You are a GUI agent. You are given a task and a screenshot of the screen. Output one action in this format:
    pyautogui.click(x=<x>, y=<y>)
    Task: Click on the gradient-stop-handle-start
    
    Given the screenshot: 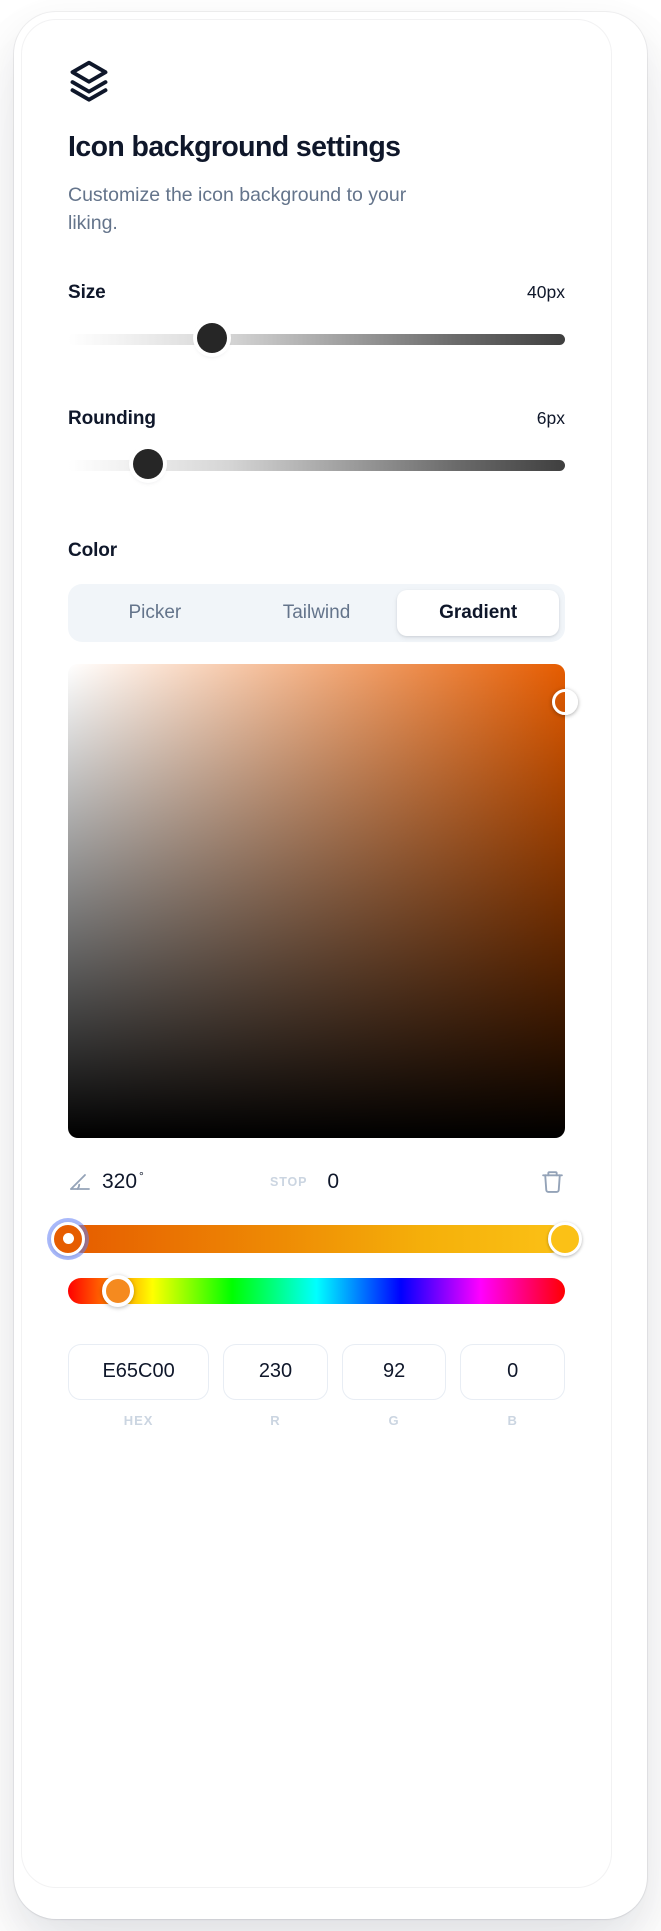 What is the action you would take?
    pyautogui.click(x=68, y=1238)
    